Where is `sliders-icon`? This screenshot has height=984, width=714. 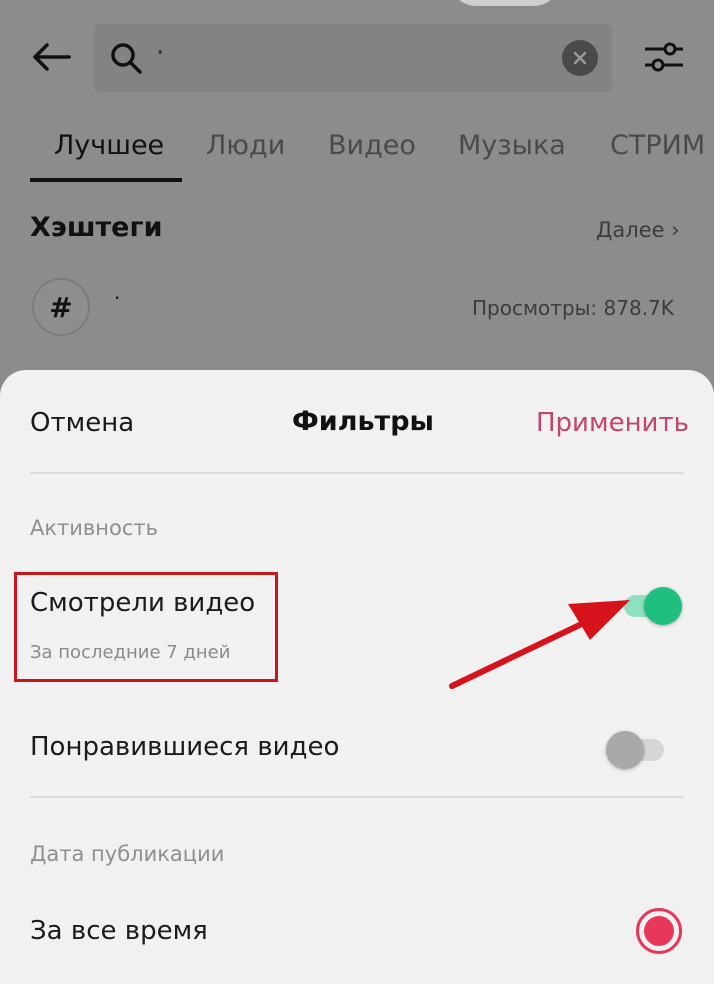
sliders-icon is located at coordinates (664, 57).